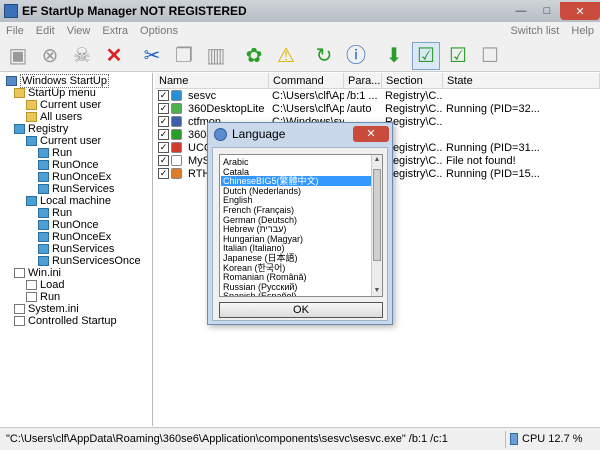  Describe the element at coordinates (534, 31) in the screenshot. I see `menu-switch-list: Switch list` at that location.